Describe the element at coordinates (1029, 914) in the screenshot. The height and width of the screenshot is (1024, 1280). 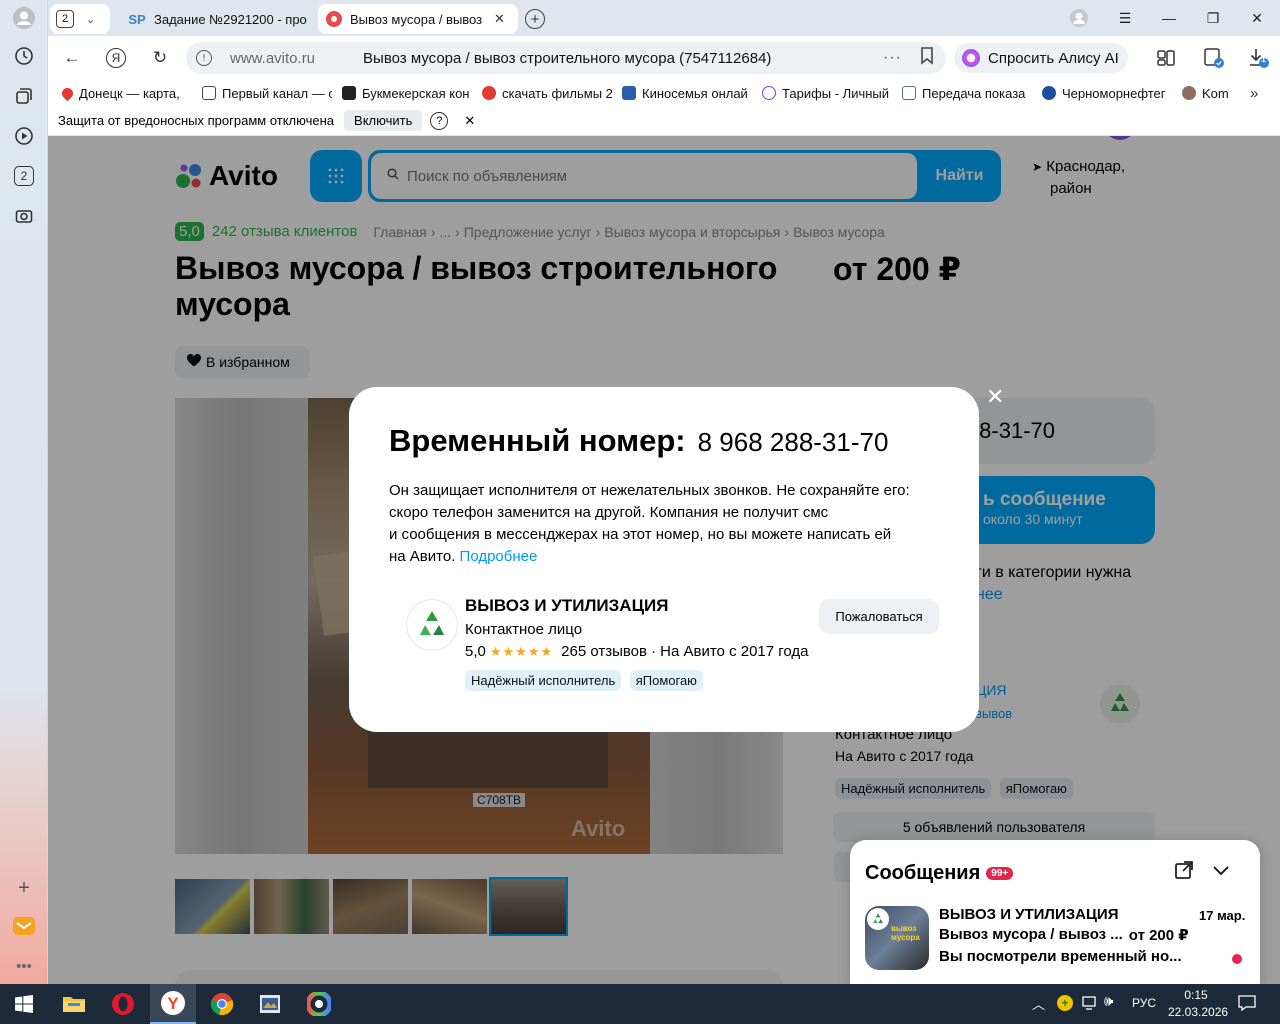
I see `chat-name: ВЫВОЗ И УТИЛИЗАЦИЯ` at that location.